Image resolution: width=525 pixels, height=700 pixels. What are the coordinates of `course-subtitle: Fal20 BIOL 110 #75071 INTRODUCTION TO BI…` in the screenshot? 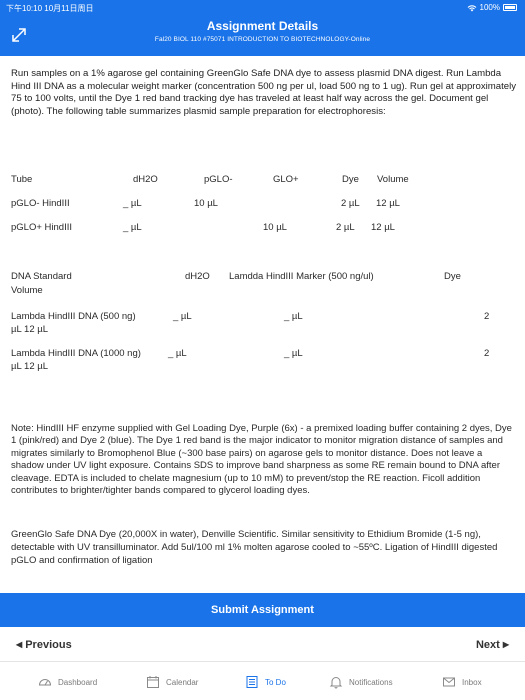 It's located at (262, 39).